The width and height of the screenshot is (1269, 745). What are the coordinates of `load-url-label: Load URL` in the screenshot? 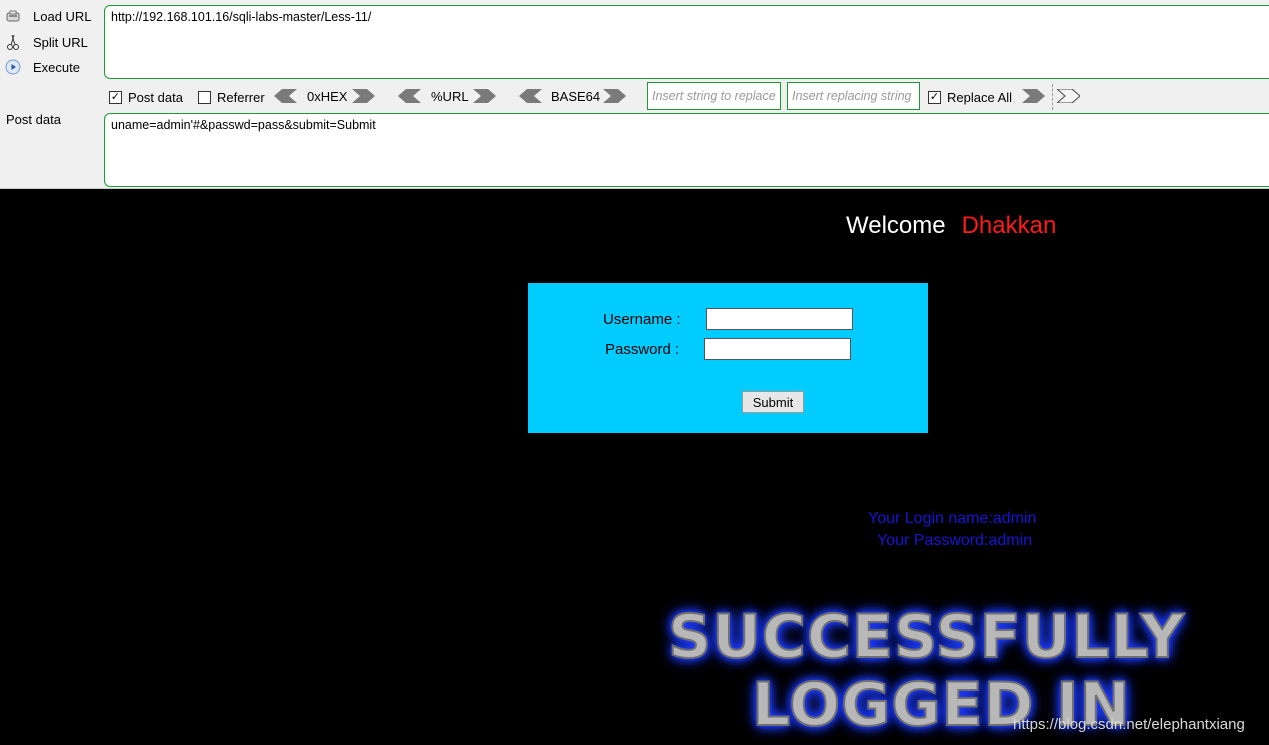 It's located at (62, 16).